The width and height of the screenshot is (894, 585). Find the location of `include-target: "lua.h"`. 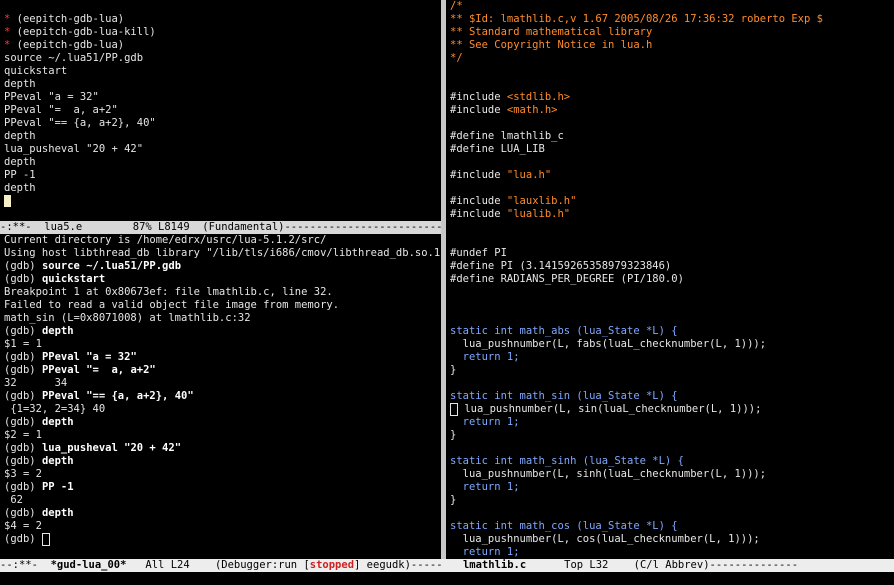

include-target: "lua.h" is located at coordinates (529, 175).